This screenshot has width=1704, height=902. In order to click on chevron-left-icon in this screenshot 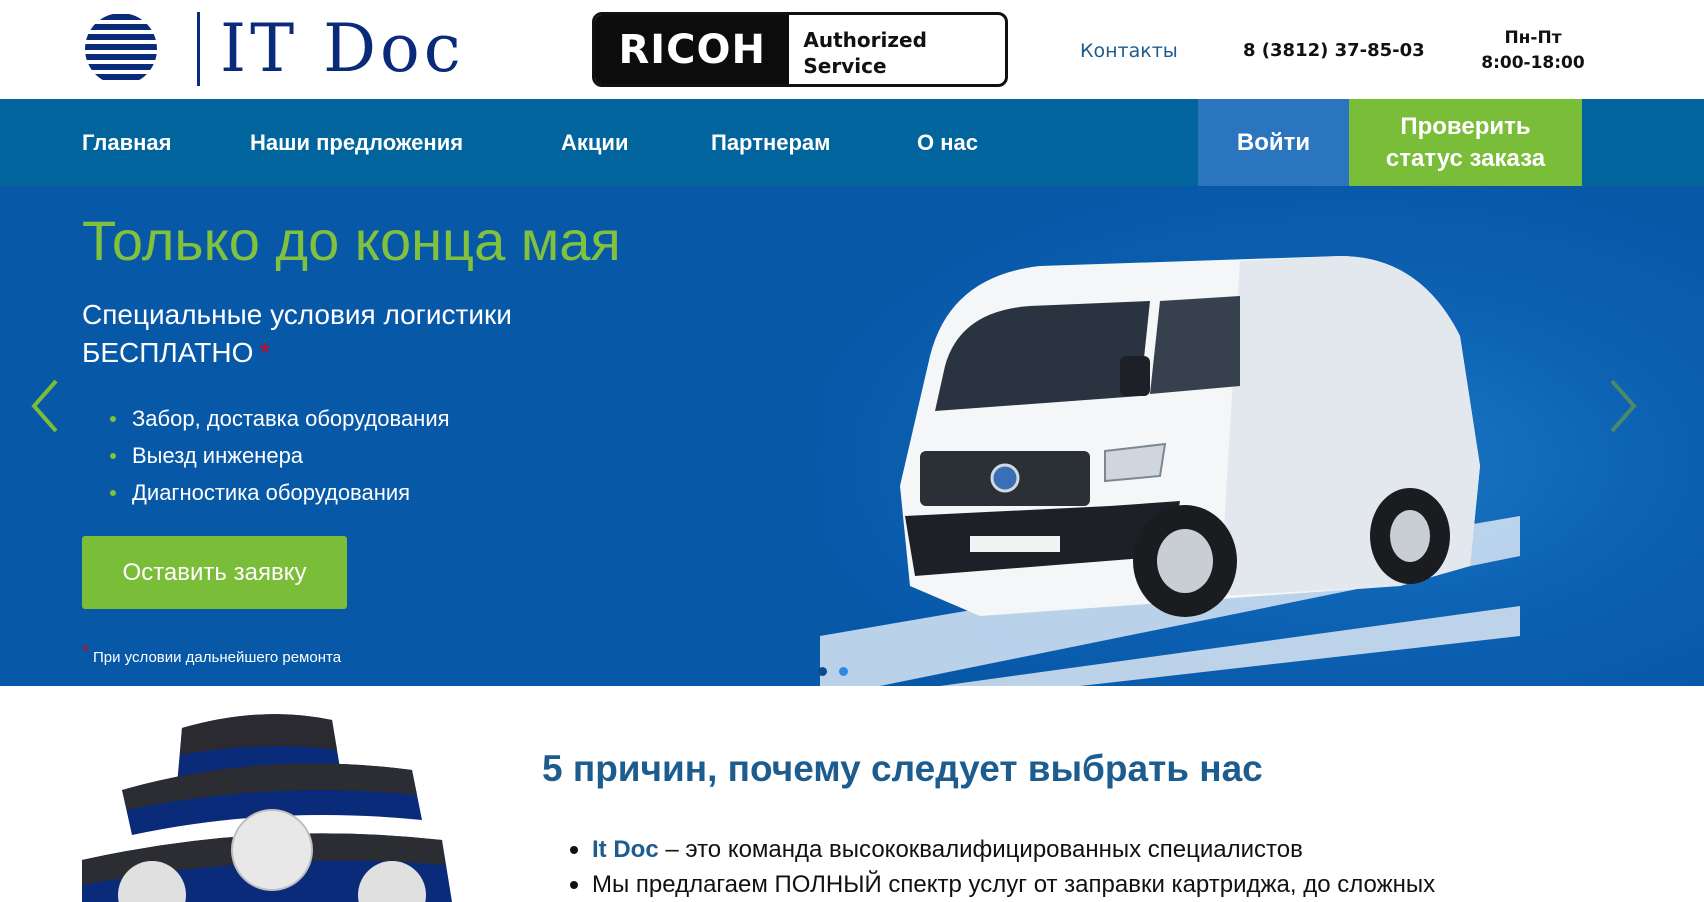, I will do `click(46, 406)`.